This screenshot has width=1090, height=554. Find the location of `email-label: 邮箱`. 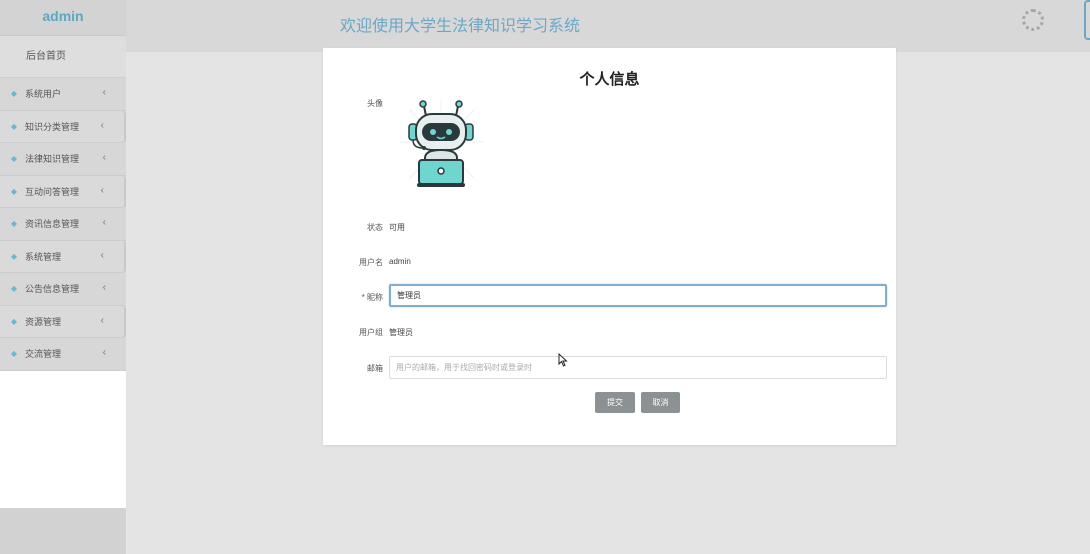

email-label: 邮箱 is located at coordinates (375, 368).